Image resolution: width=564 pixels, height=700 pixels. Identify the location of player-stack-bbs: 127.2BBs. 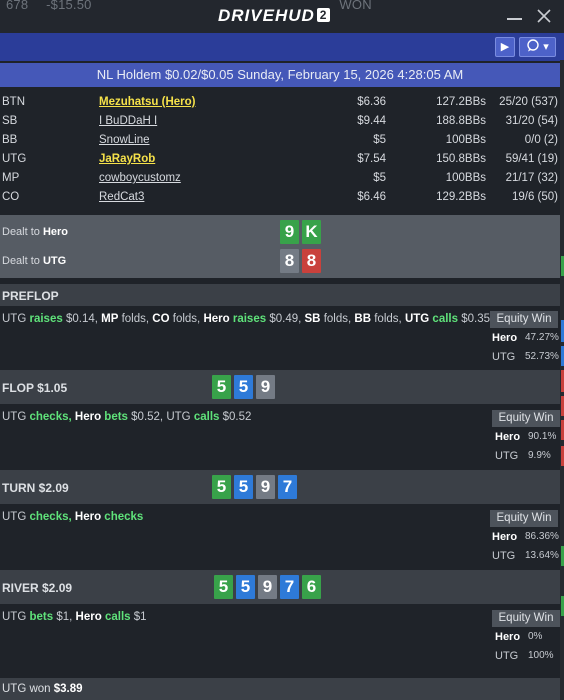
(461, 102).